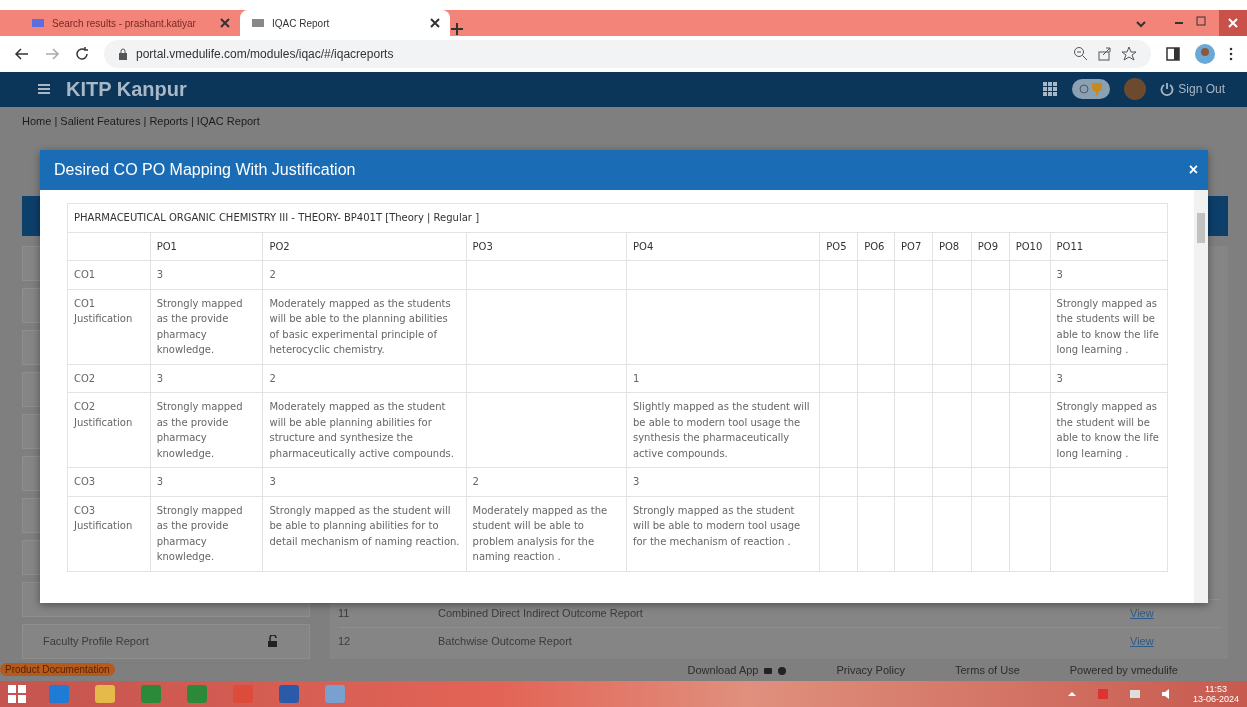  Describe the element at coordinates (541, 613) in the screenshot. I see `report-name: Combined Direct Indirect Outcome Report` at that location.